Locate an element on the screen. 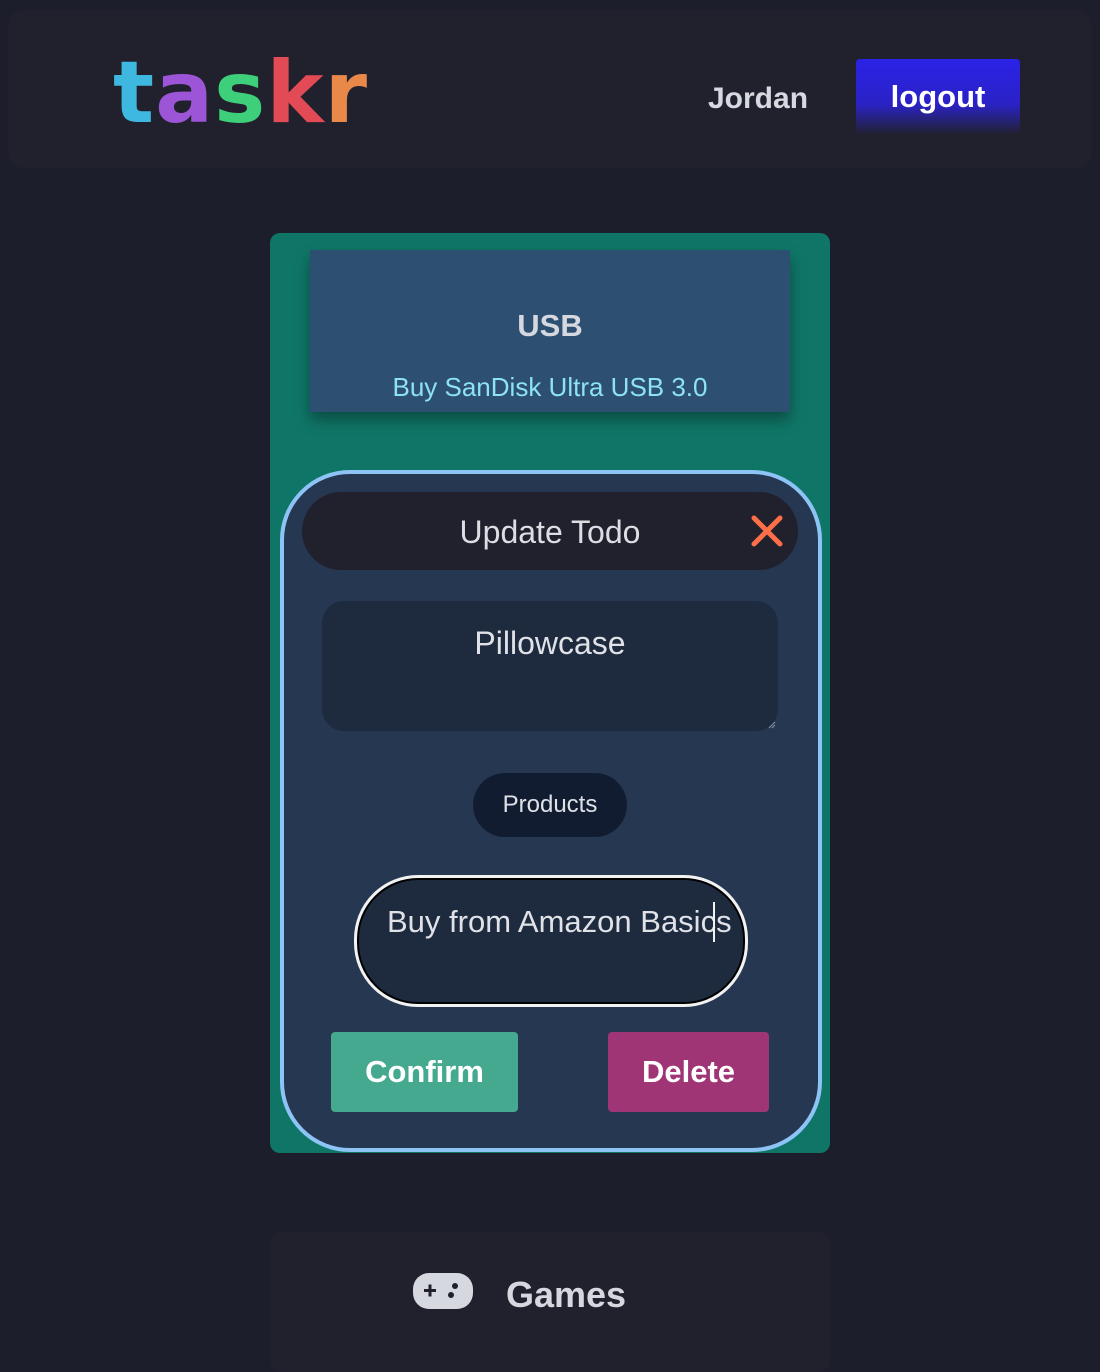 The height and width of the screenshot is (1372, 1100). logo-letter-s: s is located at coordinates (240, 93).